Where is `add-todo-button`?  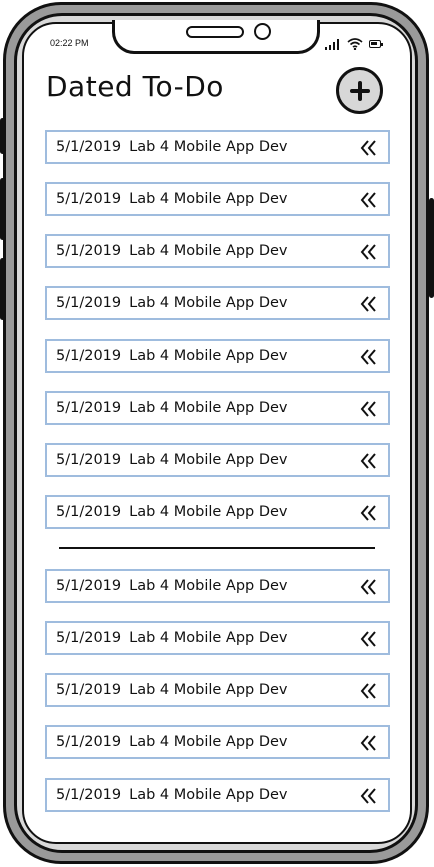
add-todo-button is located at coordinates (359, 90).